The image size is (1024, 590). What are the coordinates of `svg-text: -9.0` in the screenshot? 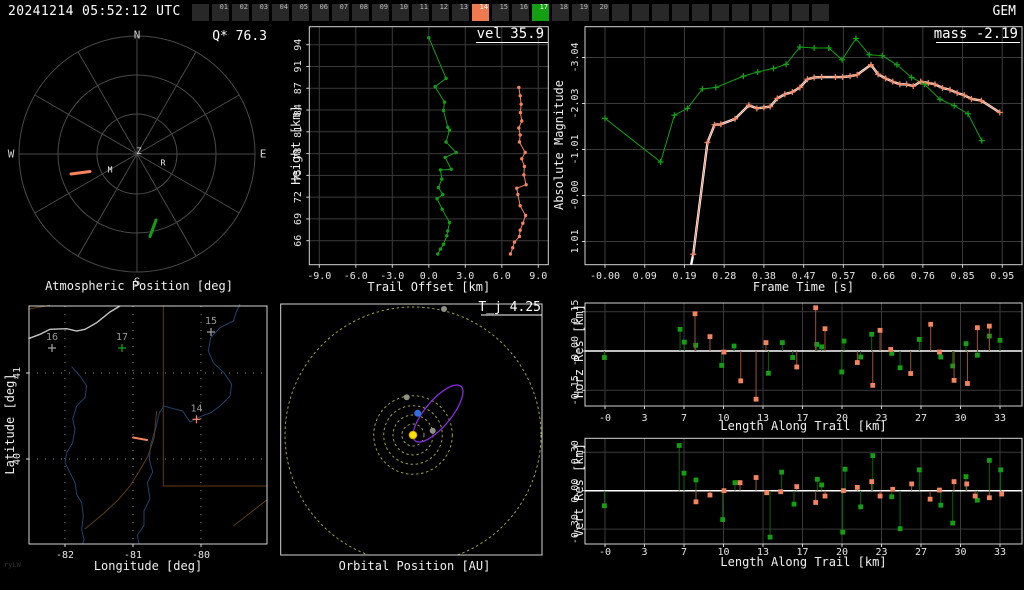 It's located at (319, 276).